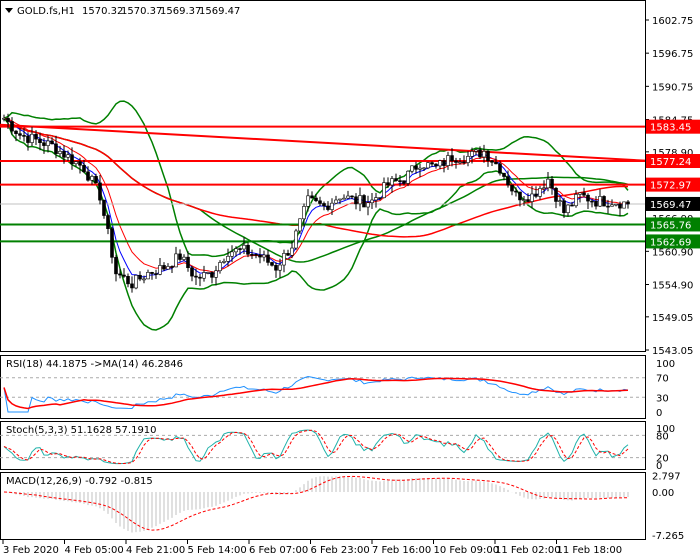 The image size is (700, 560). I want to click on time-tick-label: 3 Feb 2020, so click(31, 550).